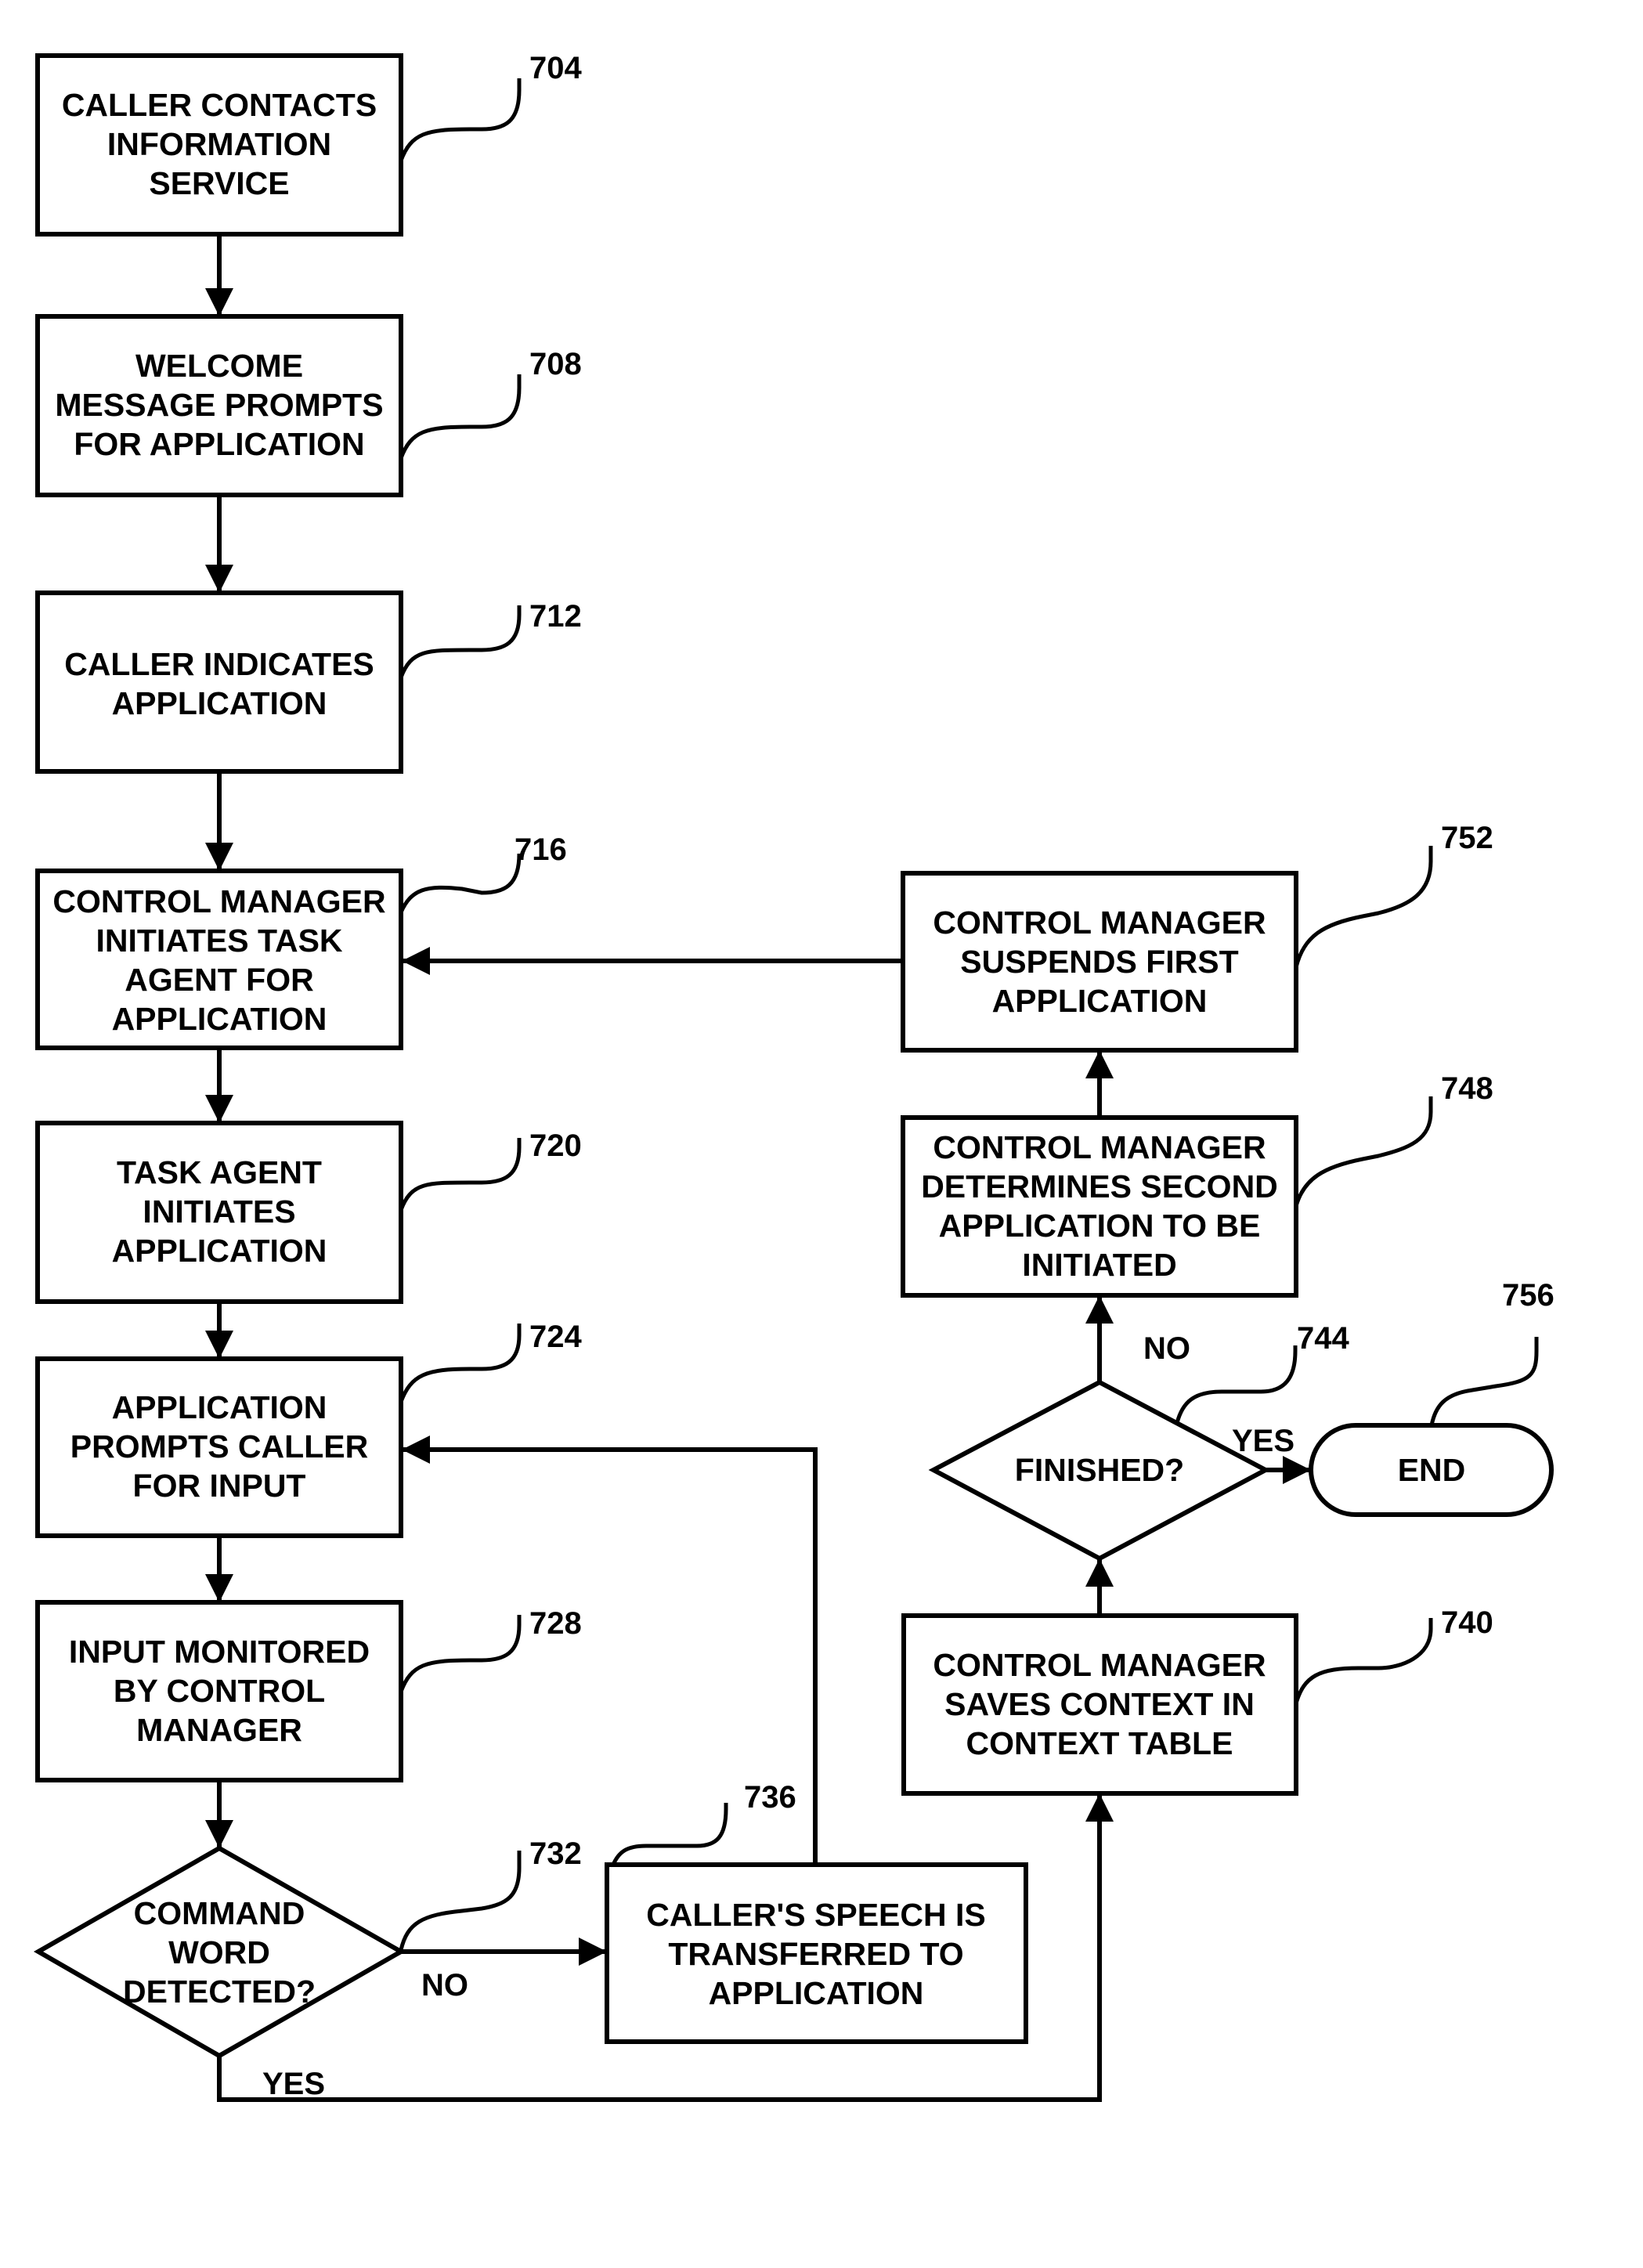 This screenshot has height=2268, width=1643. I want to click on reference-740: 740, so click(1393, 1654).